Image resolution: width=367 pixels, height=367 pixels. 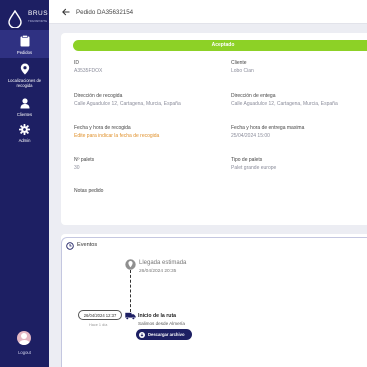 I want to click on clock-icon, so click(x=70, y=246).